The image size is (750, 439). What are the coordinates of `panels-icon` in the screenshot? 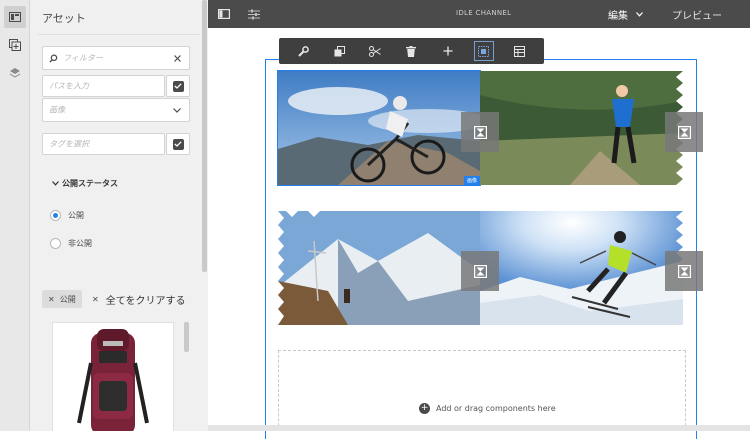 It's located at (15, 17).